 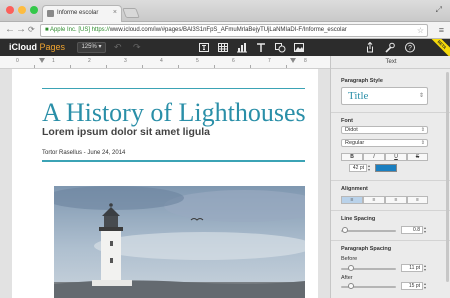 What do you see at coordinates (53, 61) in the screenshot?
I see `ruler-label: 1` at bounding box center [53, 61].